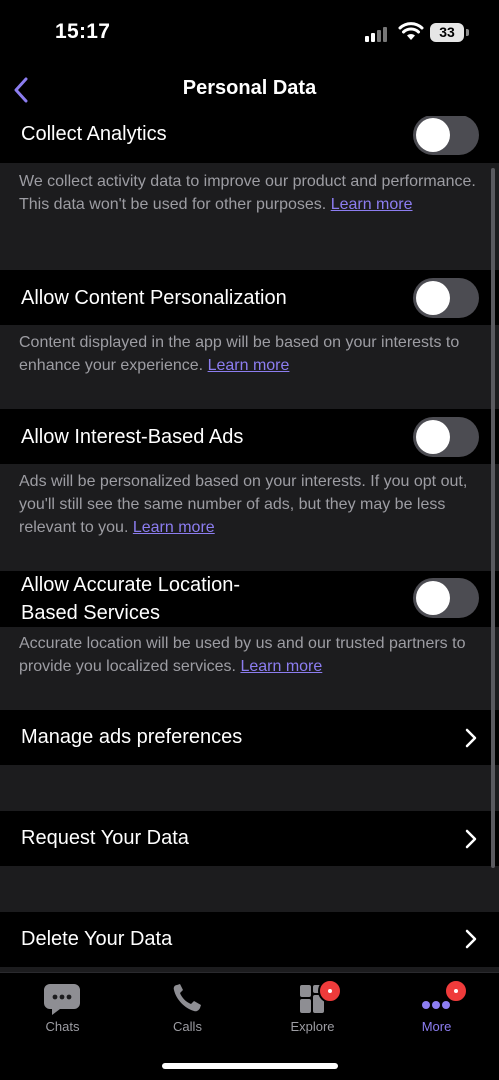 The height and width of the screenshot is (1080, 499). I want to click on manage-ads-label: Manage ads preferences, so click(132, 737).